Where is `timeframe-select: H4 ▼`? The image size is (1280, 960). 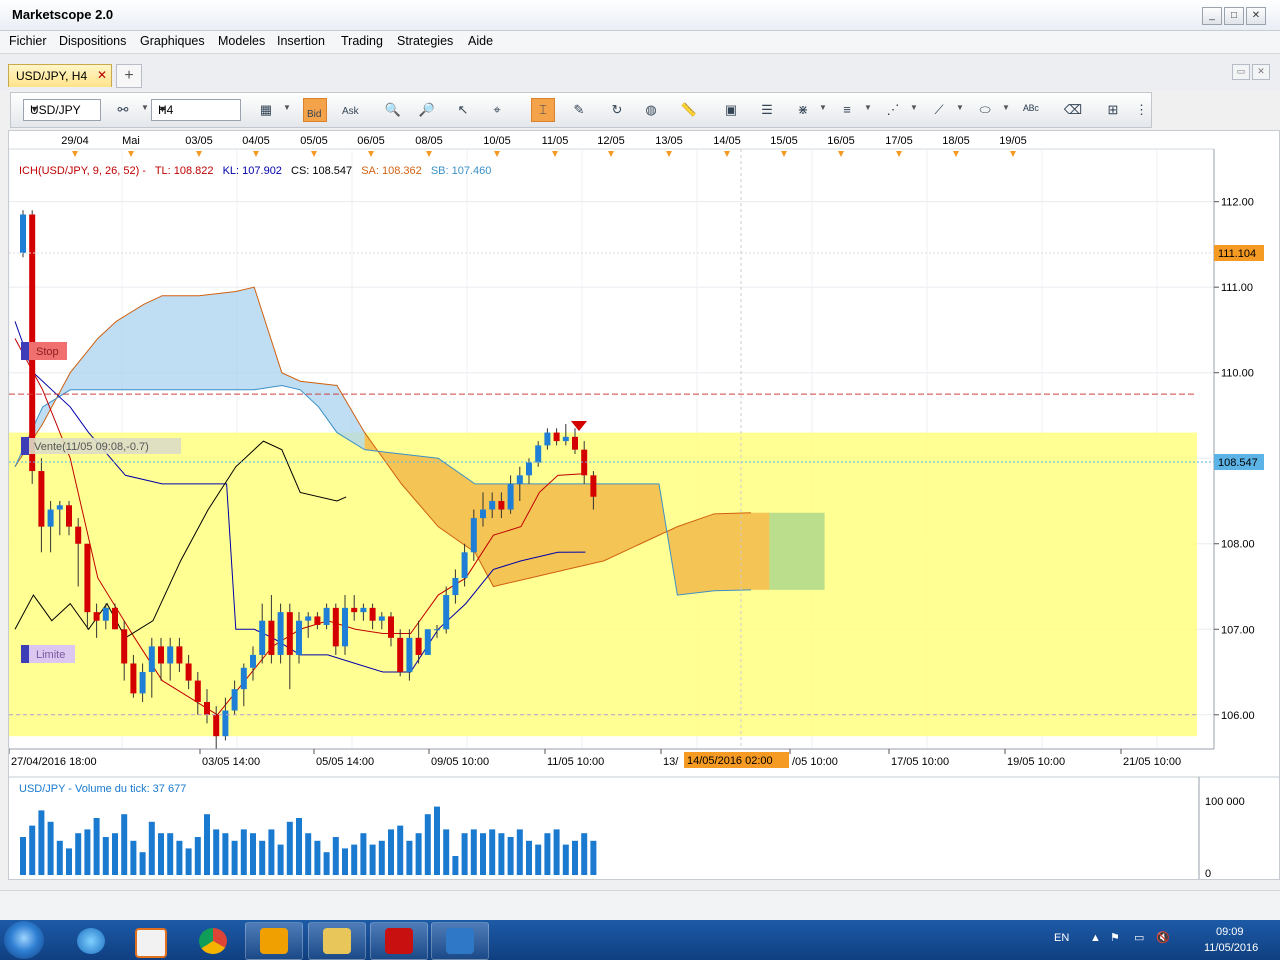
timeframe-select: H4 ▼ is located at coordinates (196, 110).